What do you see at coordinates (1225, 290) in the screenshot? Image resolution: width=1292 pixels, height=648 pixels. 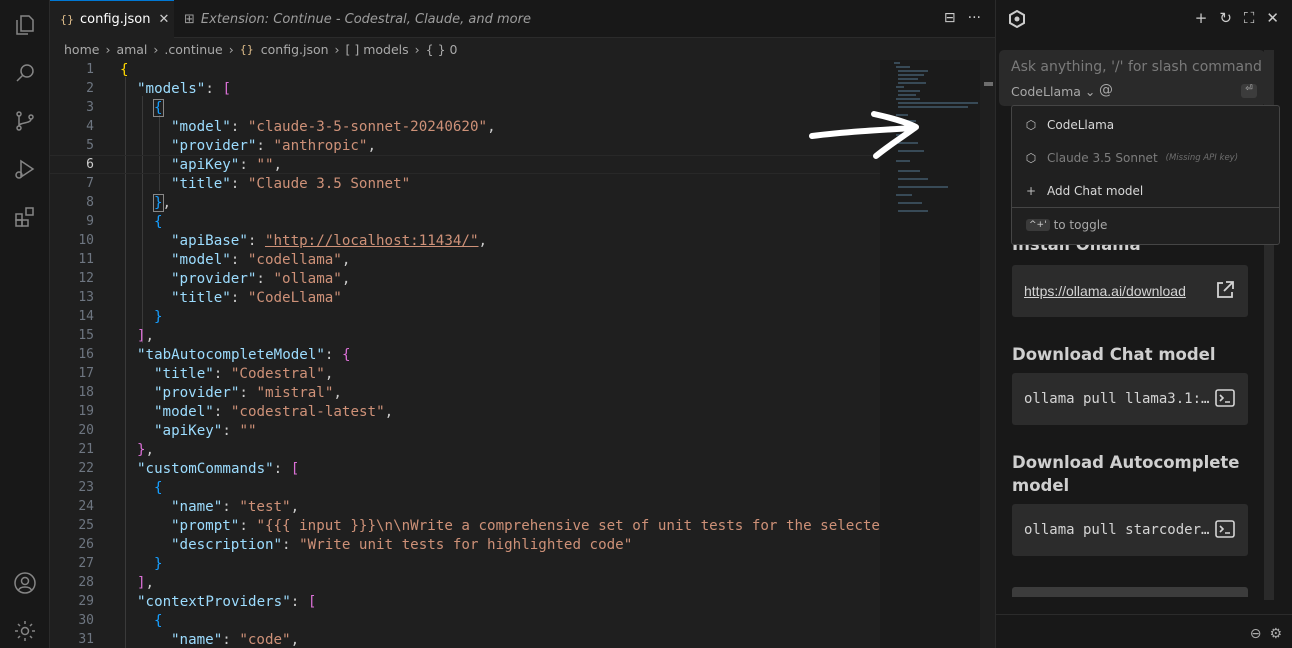 I see `external-link-icon` at bounding box center [1225, 290].